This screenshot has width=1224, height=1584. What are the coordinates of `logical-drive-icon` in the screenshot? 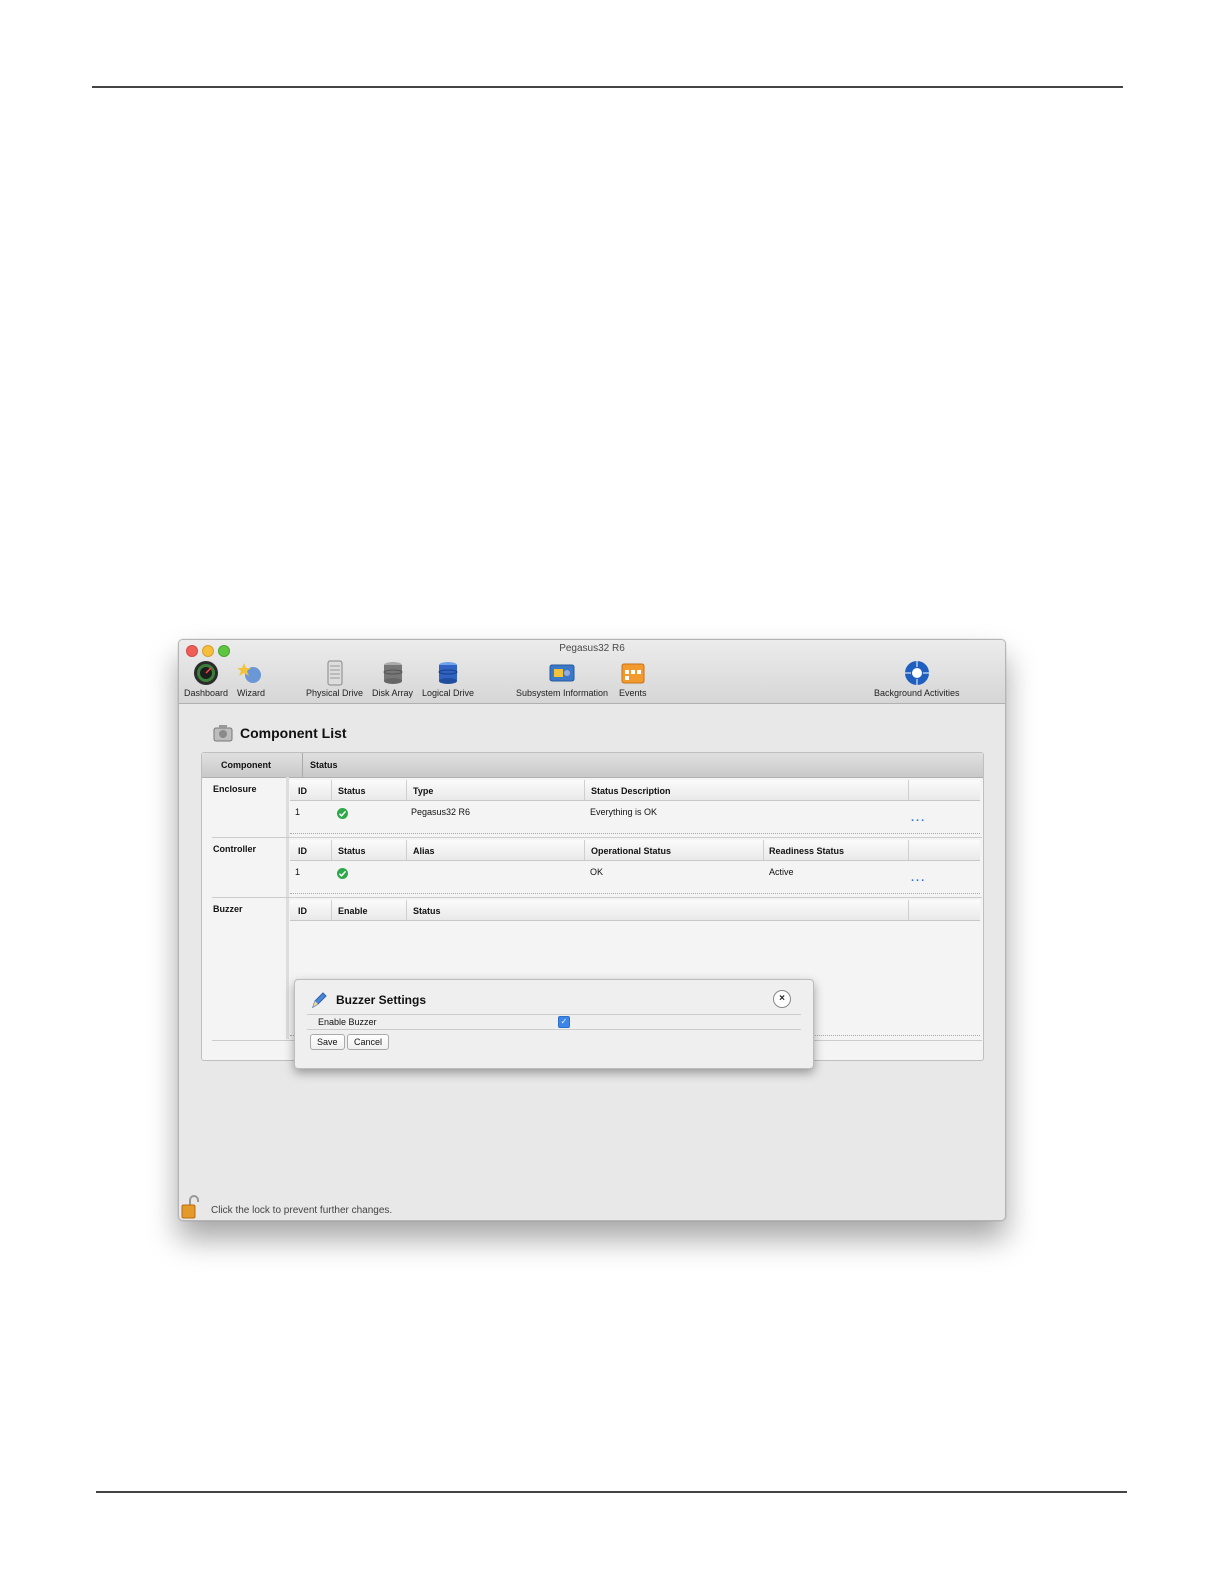 It's located at (448, 673).